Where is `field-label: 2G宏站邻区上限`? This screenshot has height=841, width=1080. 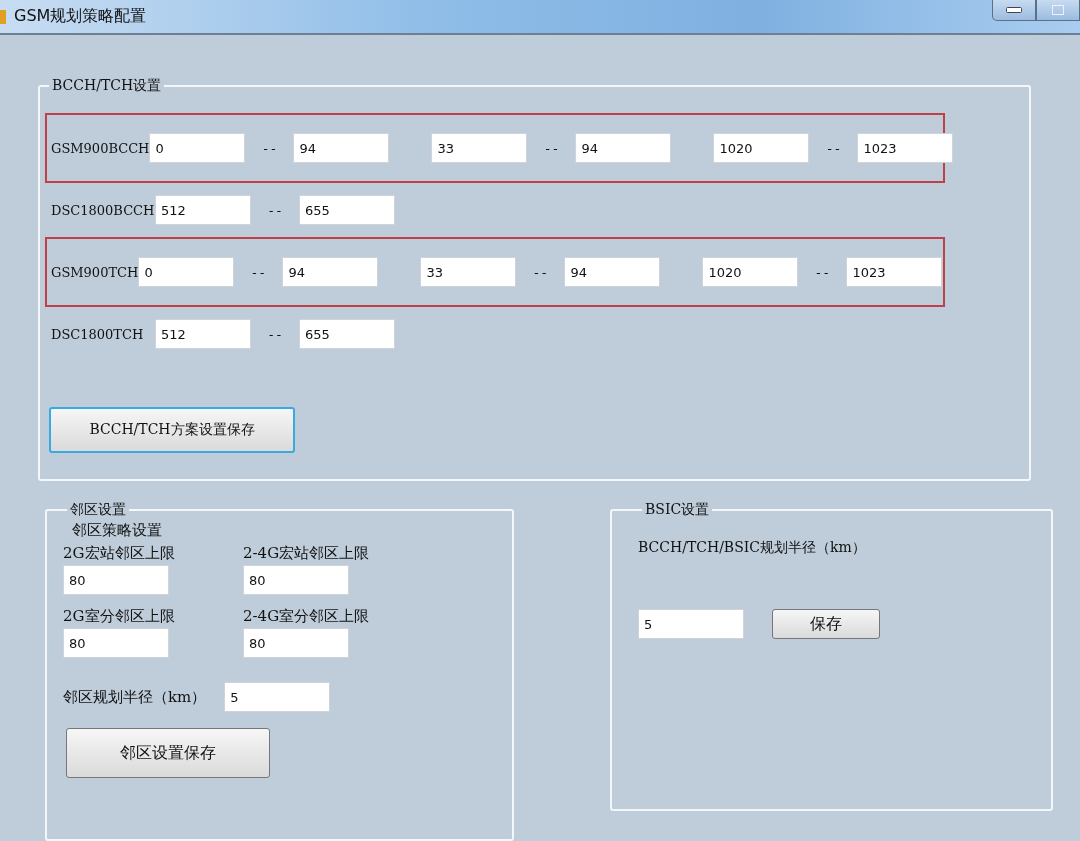
field-label: 2G宏站邻区上限 is located at coordinates (119, 553).